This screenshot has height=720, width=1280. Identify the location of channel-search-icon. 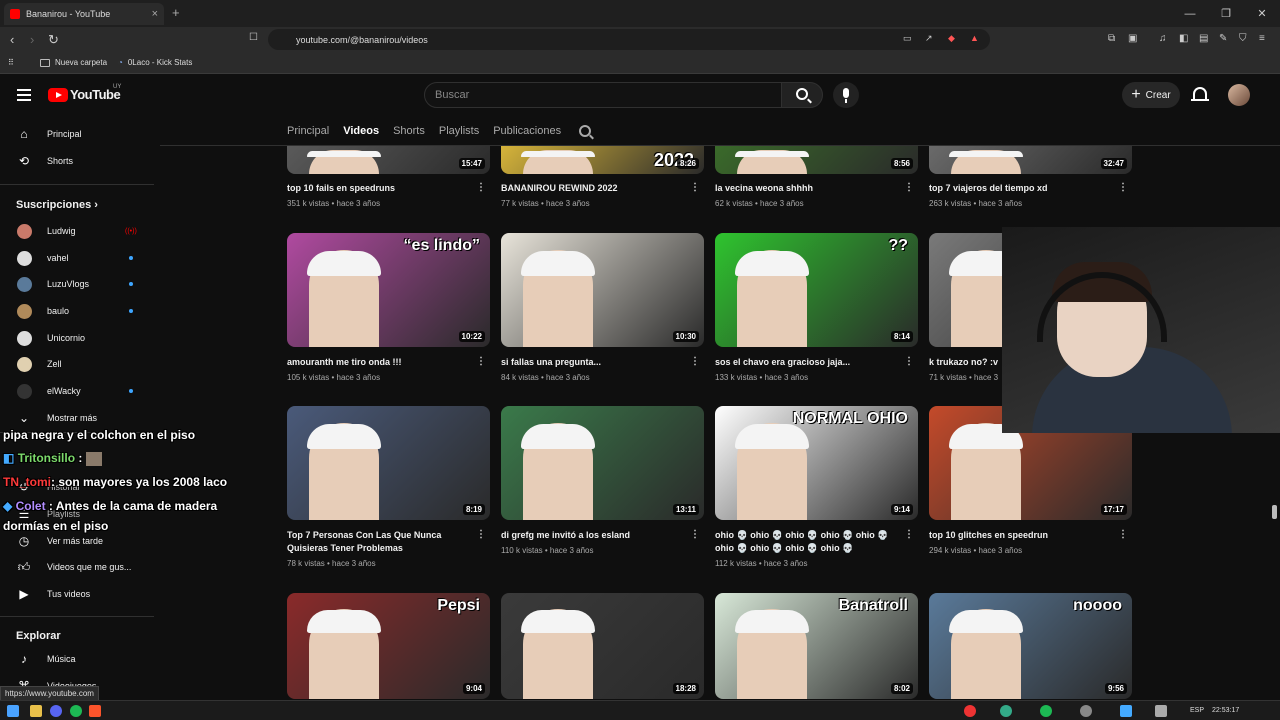
(585, 131).